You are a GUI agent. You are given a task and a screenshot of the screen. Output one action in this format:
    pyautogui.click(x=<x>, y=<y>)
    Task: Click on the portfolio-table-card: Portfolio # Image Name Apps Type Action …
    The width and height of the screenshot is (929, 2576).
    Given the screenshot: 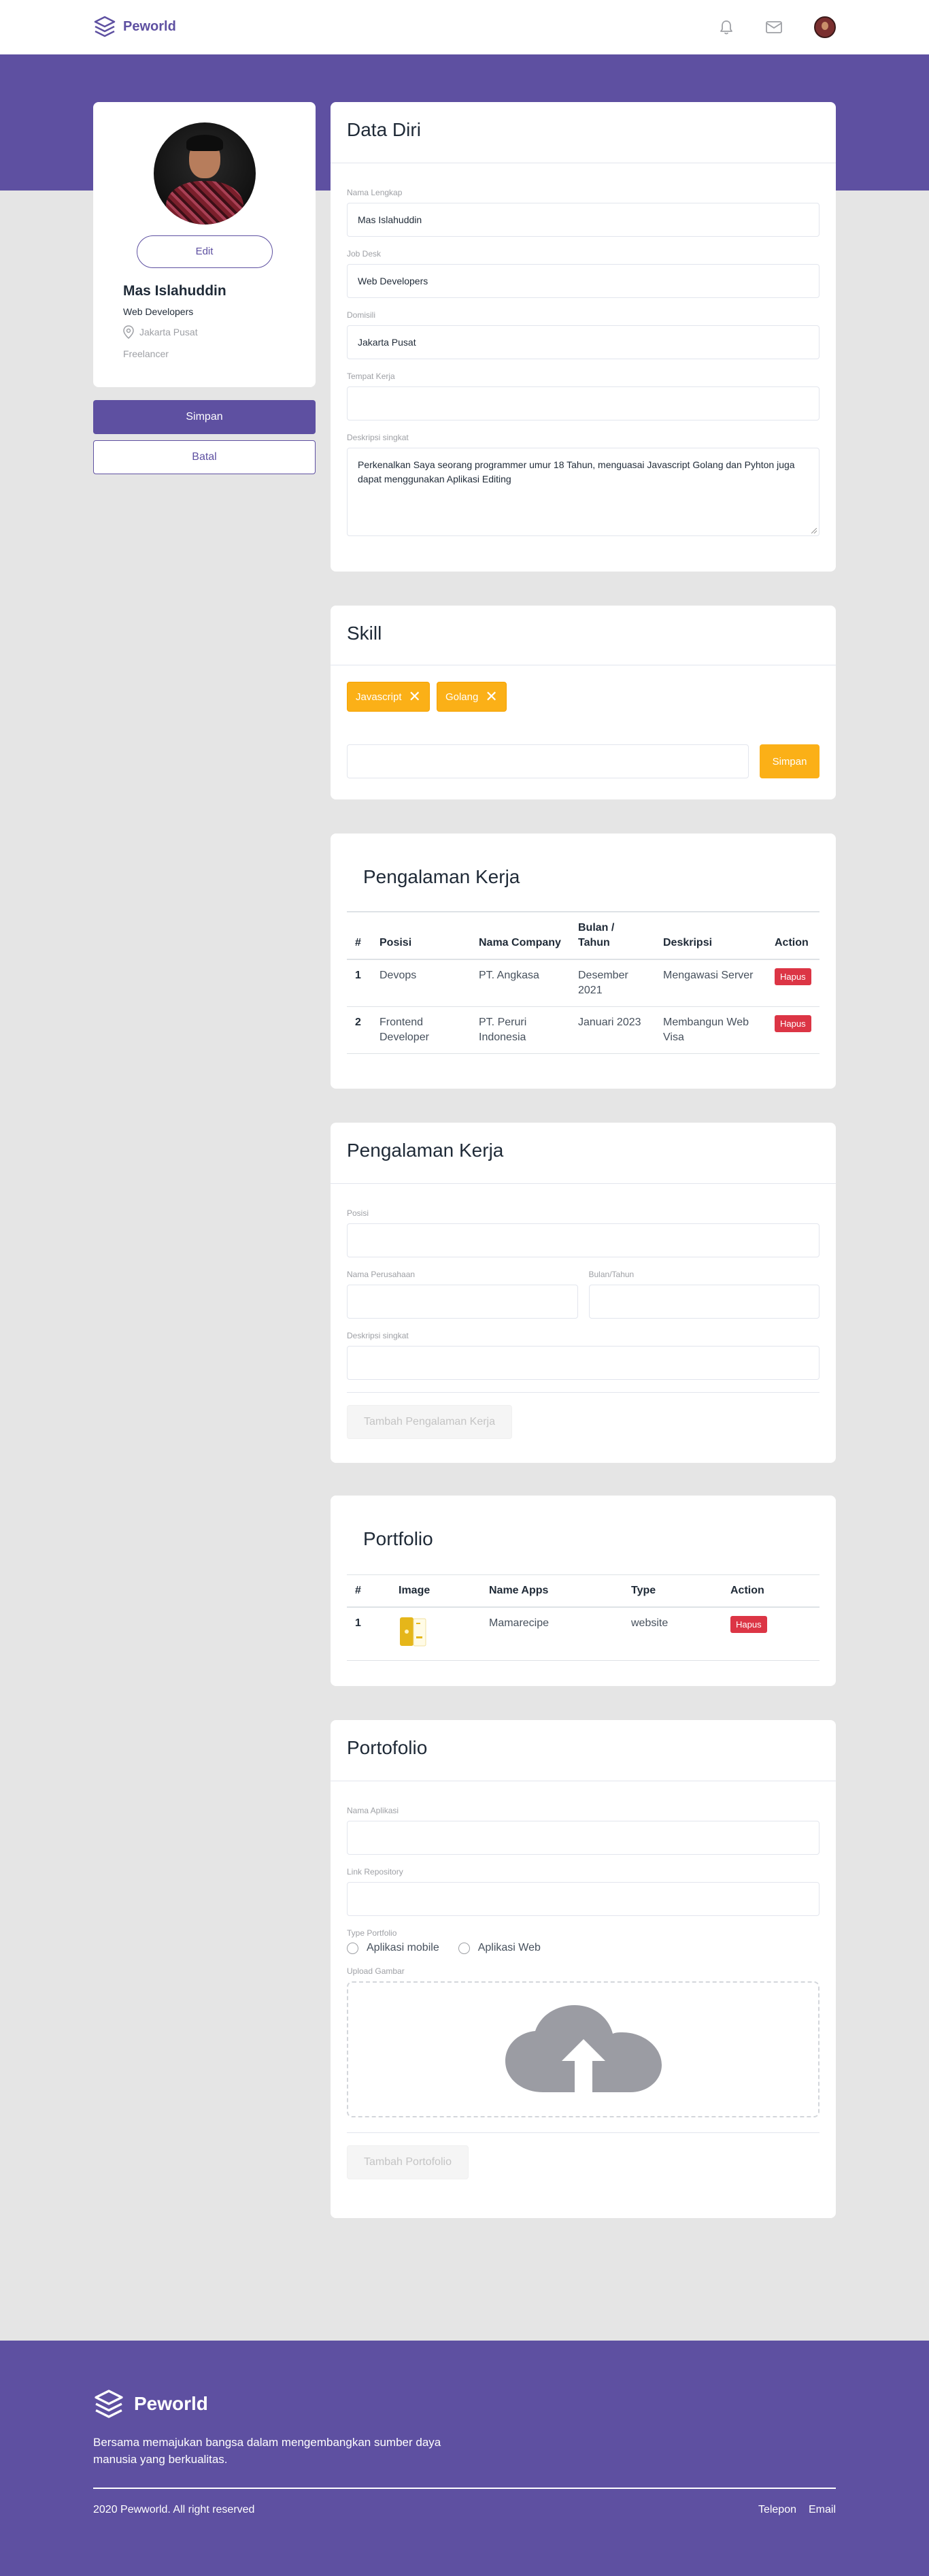 What is the action you would take?
    pyautogui.click(x=583, y=1591)
    